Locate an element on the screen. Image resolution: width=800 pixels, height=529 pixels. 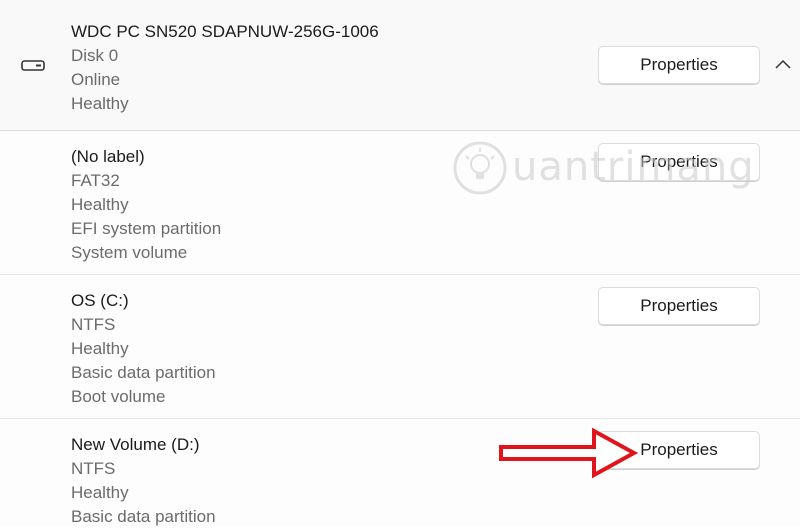
partition-label: OS (C:) is located at coordinates (100, 300).